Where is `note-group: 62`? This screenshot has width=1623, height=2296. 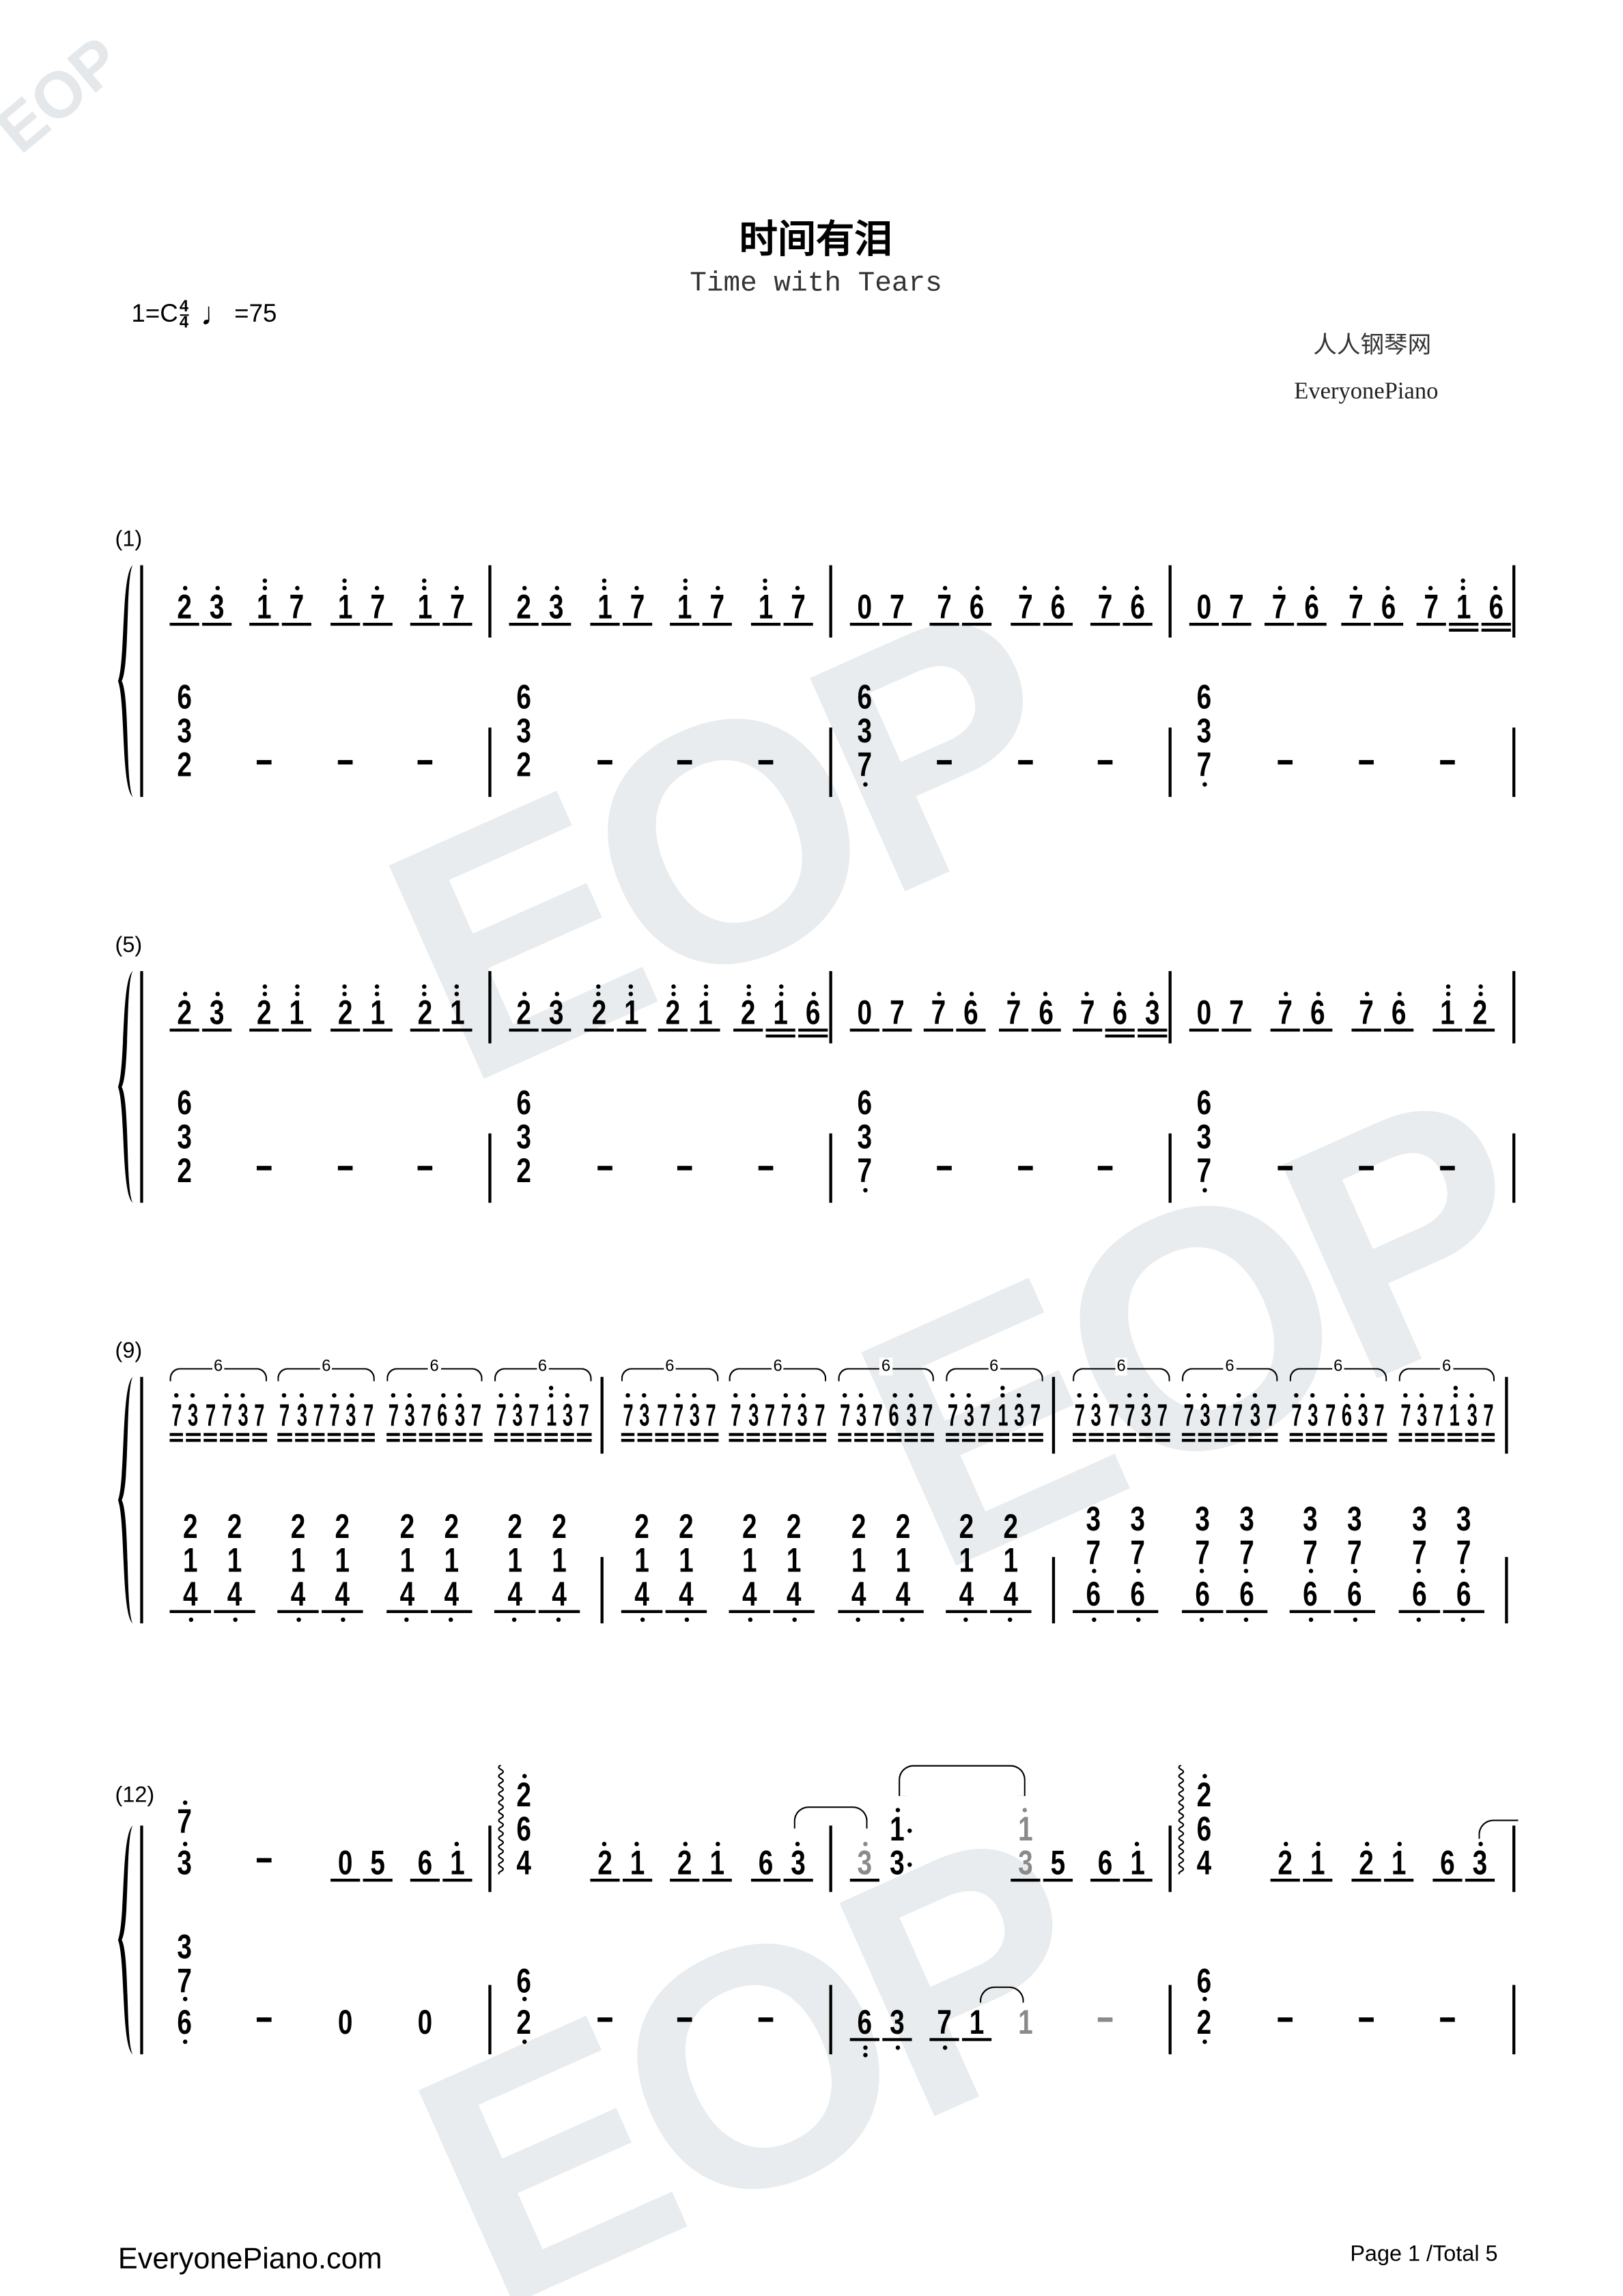 note-group: 62 is located at coordinates (523, 2003).